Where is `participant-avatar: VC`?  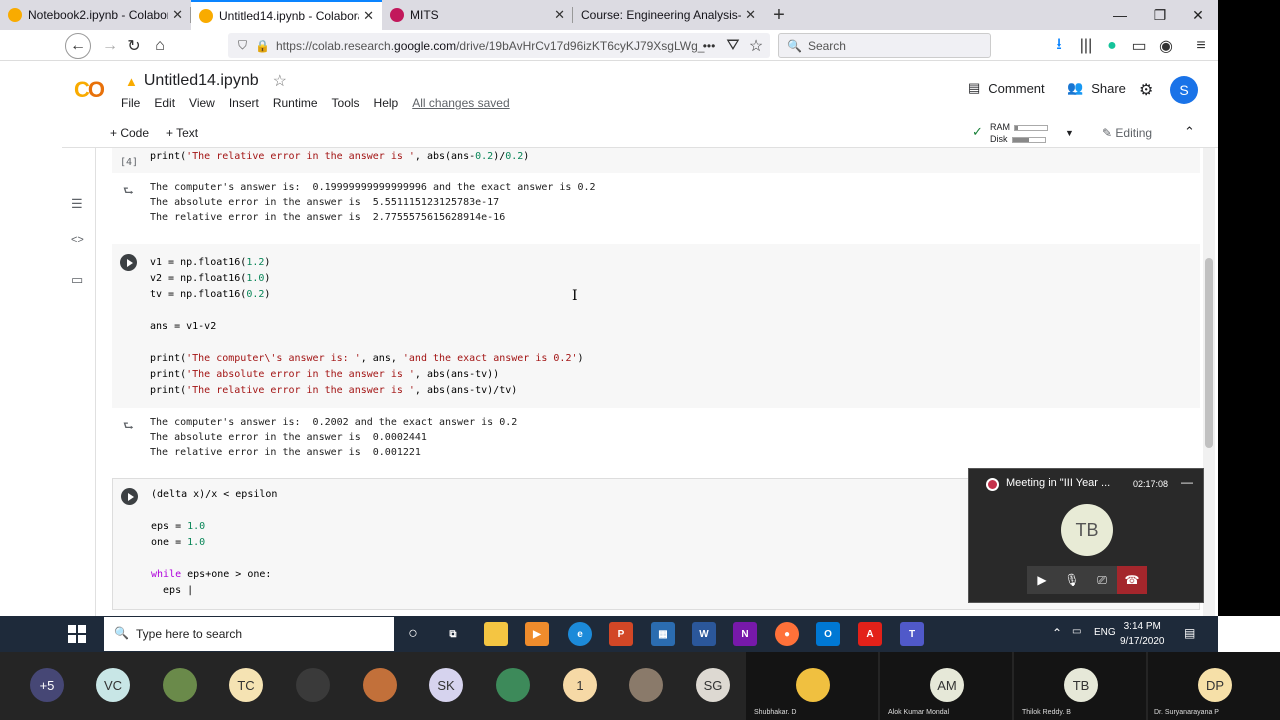
participant-avatar: VC is located at coordinates (113, 685).